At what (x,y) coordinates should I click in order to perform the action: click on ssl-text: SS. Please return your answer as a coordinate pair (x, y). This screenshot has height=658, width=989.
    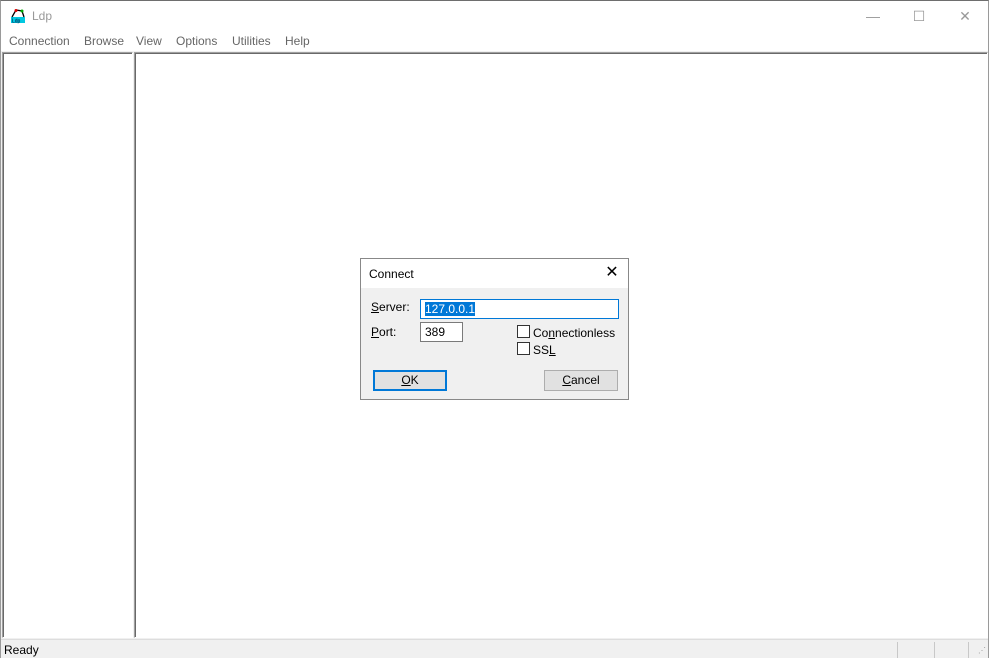
    Looking at the image, I should click on (541, 350).